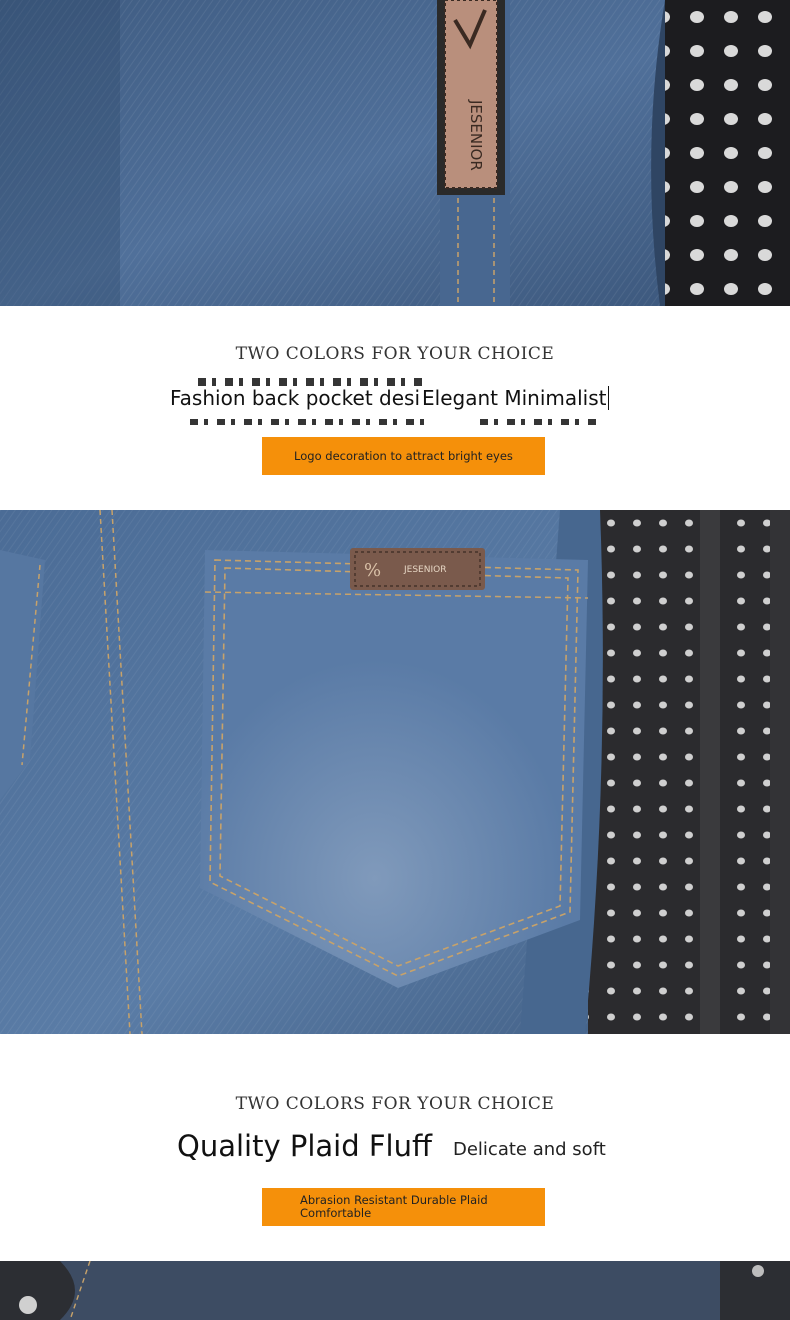 This screenshot has height=1320, width=790. Describe the element at coordinates (395, 1290) in the screenshot. I see `denim-detail-photo` at that location.